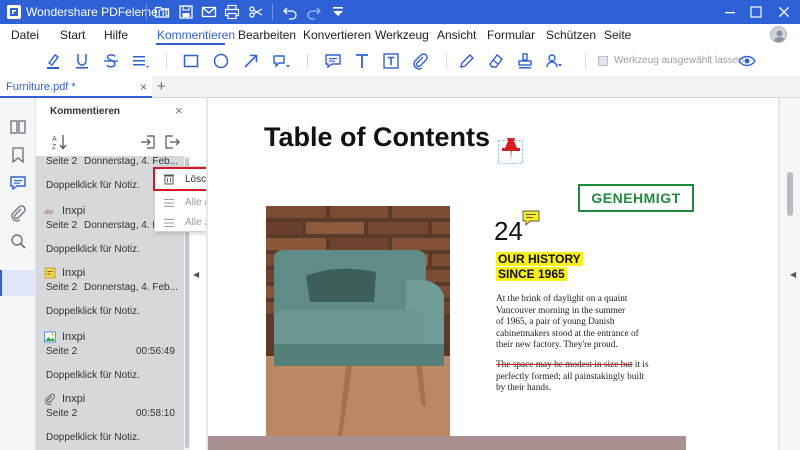  I want to click on menu-ansicht: Ansicht, so click(456, 35).